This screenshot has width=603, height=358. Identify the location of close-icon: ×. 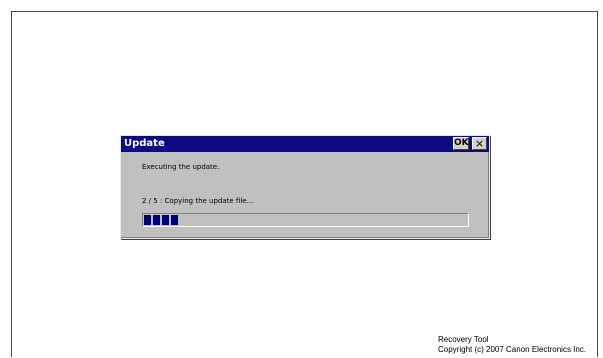
(479, 143).